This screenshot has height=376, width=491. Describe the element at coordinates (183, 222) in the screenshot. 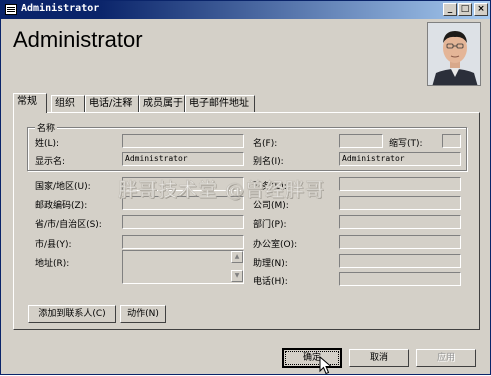

I see `state-field` at that location.